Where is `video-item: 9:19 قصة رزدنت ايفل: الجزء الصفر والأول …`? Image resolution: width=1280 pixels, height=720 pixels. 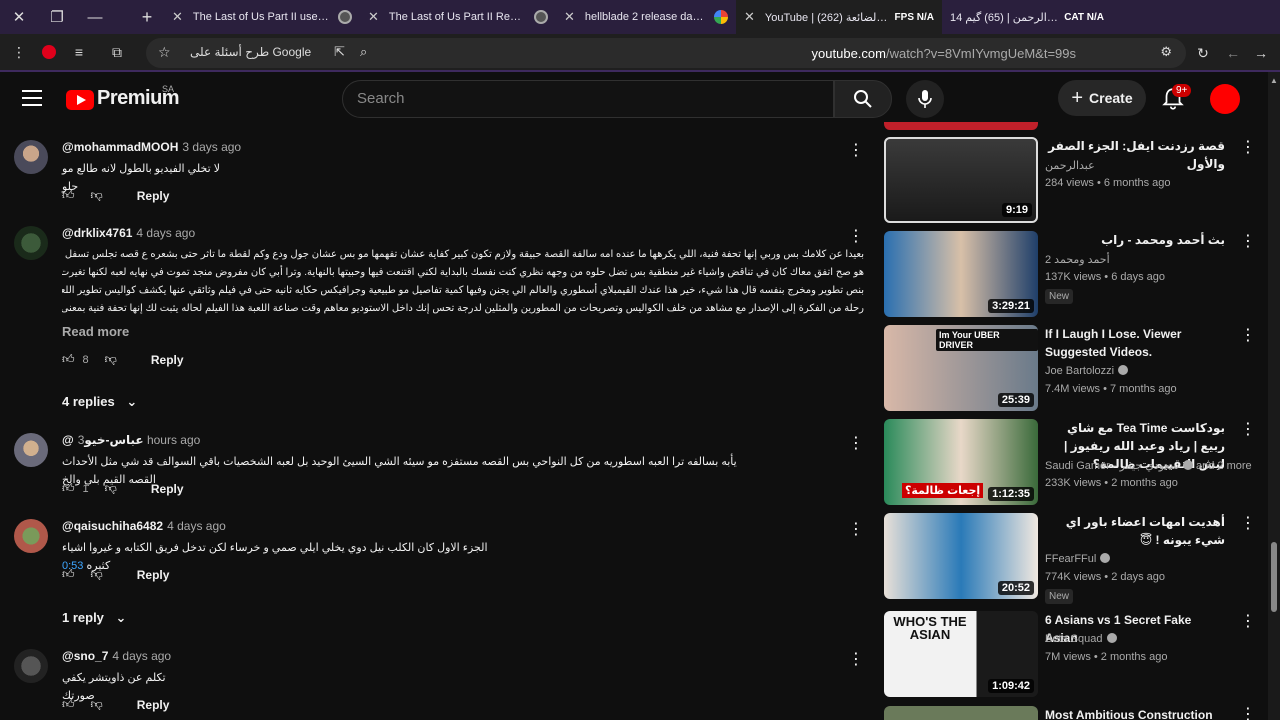
video-item: 9:19 قصة رزدنت ايفل: الجزء الصفر والأول … is located at coordinates (1074, 181).